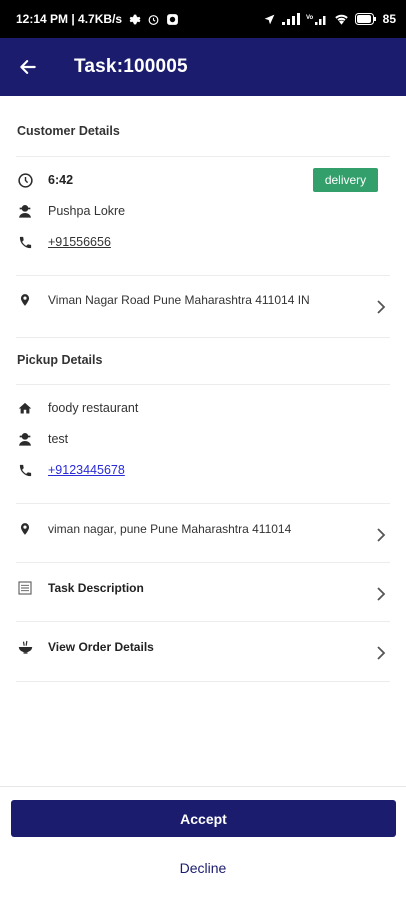 The height and width of the screenshot is (900, 406). I want to click on settings-icon, so click(134, 19).